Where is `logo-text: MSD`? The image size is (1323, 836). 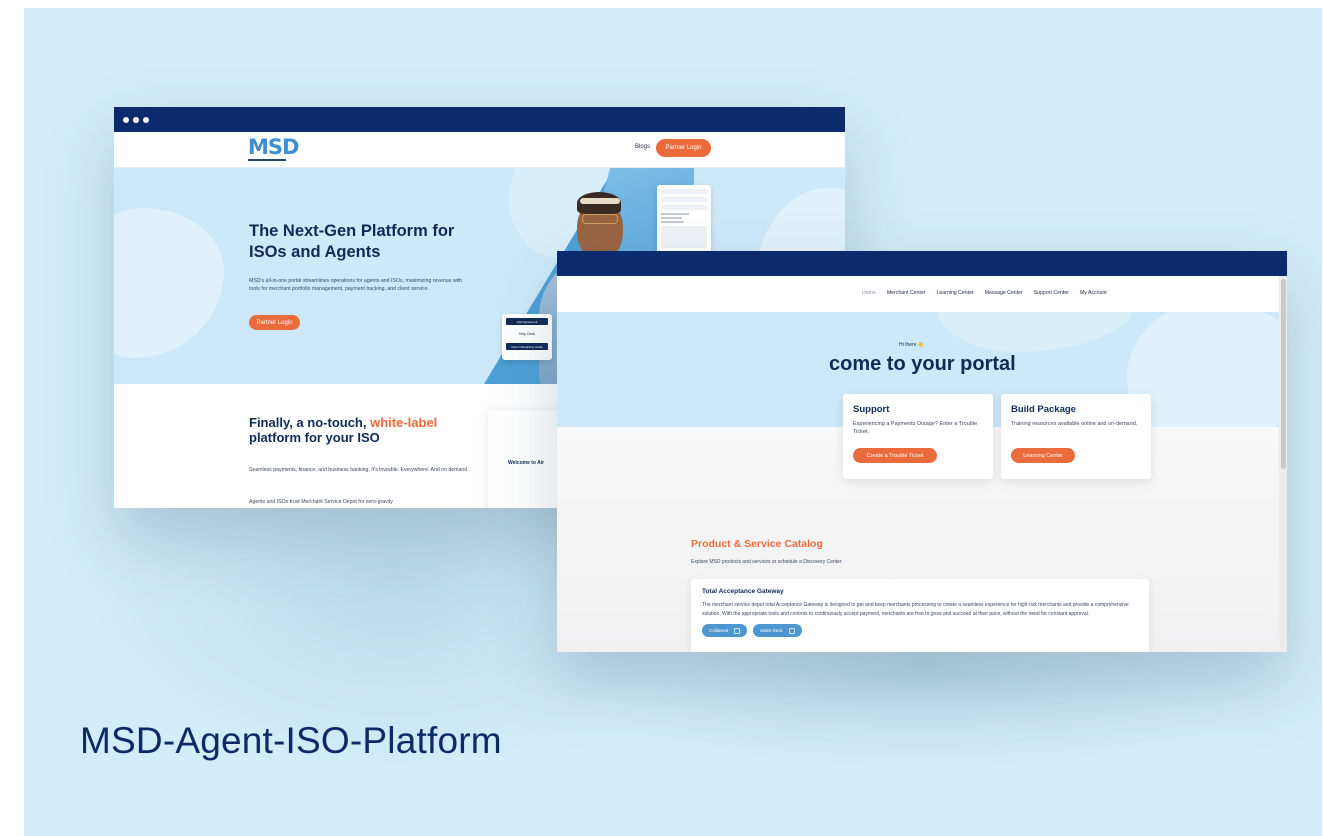 logo-text: MSD is located at coordinates (273, 147).